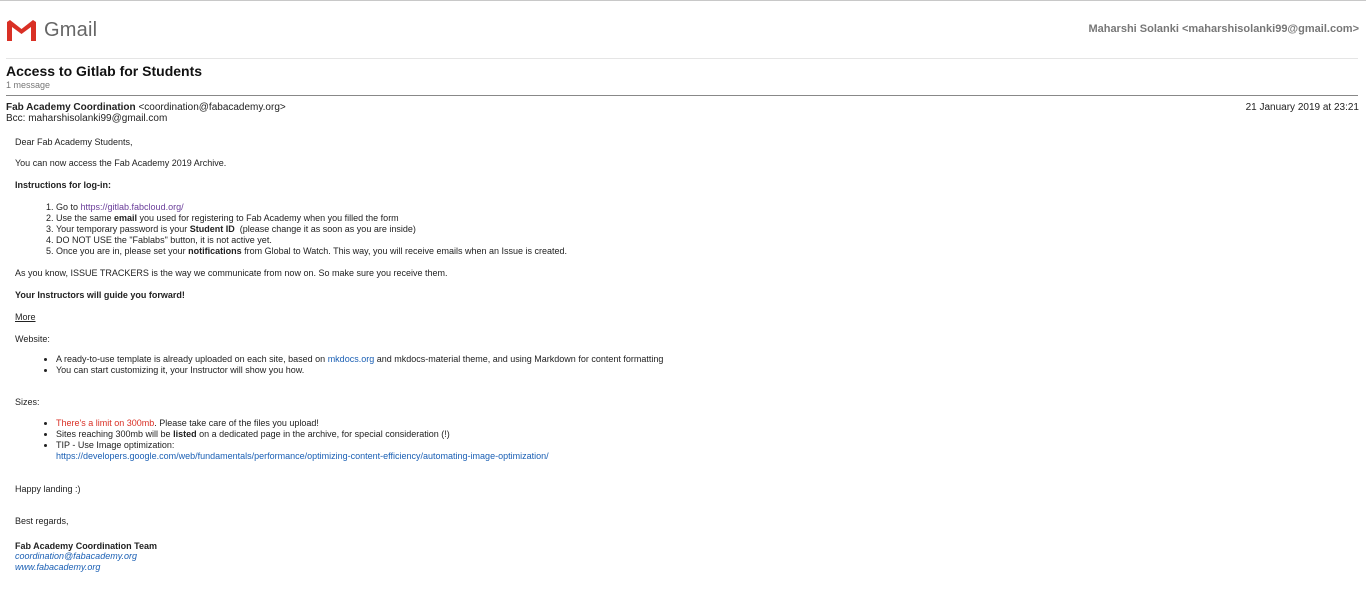  I want to click on gmail-logo-icon, so click(21, 30).